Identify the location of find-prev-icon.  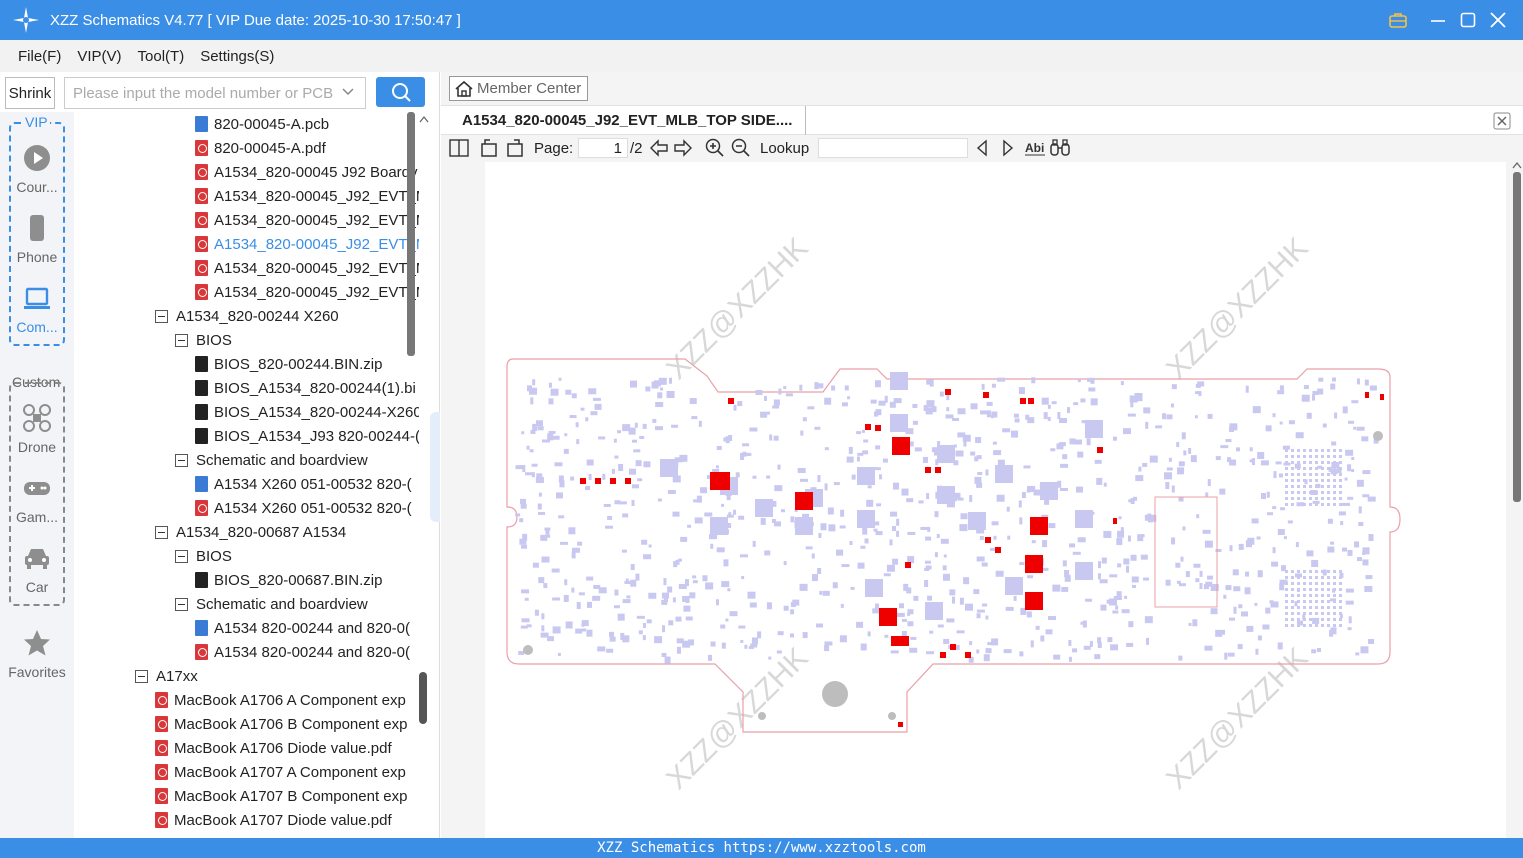
(982, 148).